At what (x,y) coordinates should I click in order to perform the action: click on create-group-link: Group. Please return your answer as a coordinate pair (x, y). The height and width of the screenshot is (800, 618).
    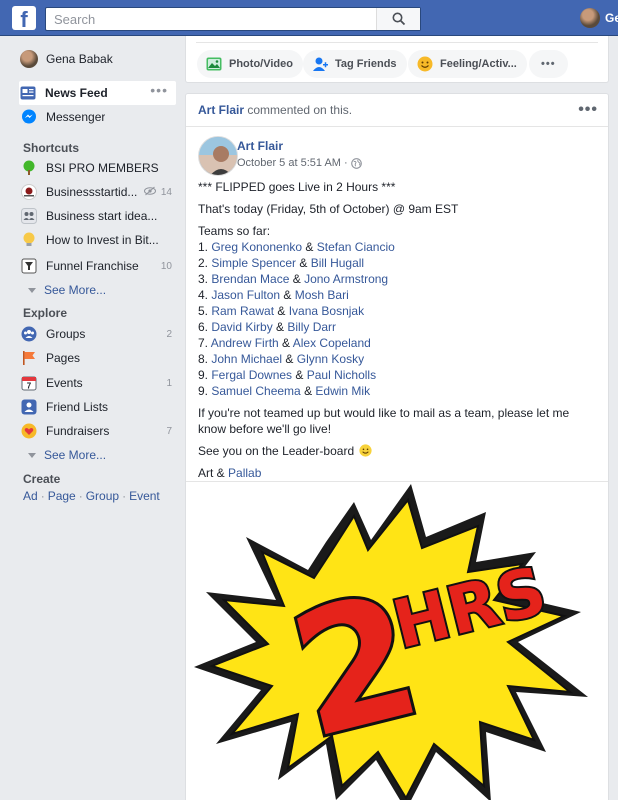
    Looking at the image, I should click on (102, 496).